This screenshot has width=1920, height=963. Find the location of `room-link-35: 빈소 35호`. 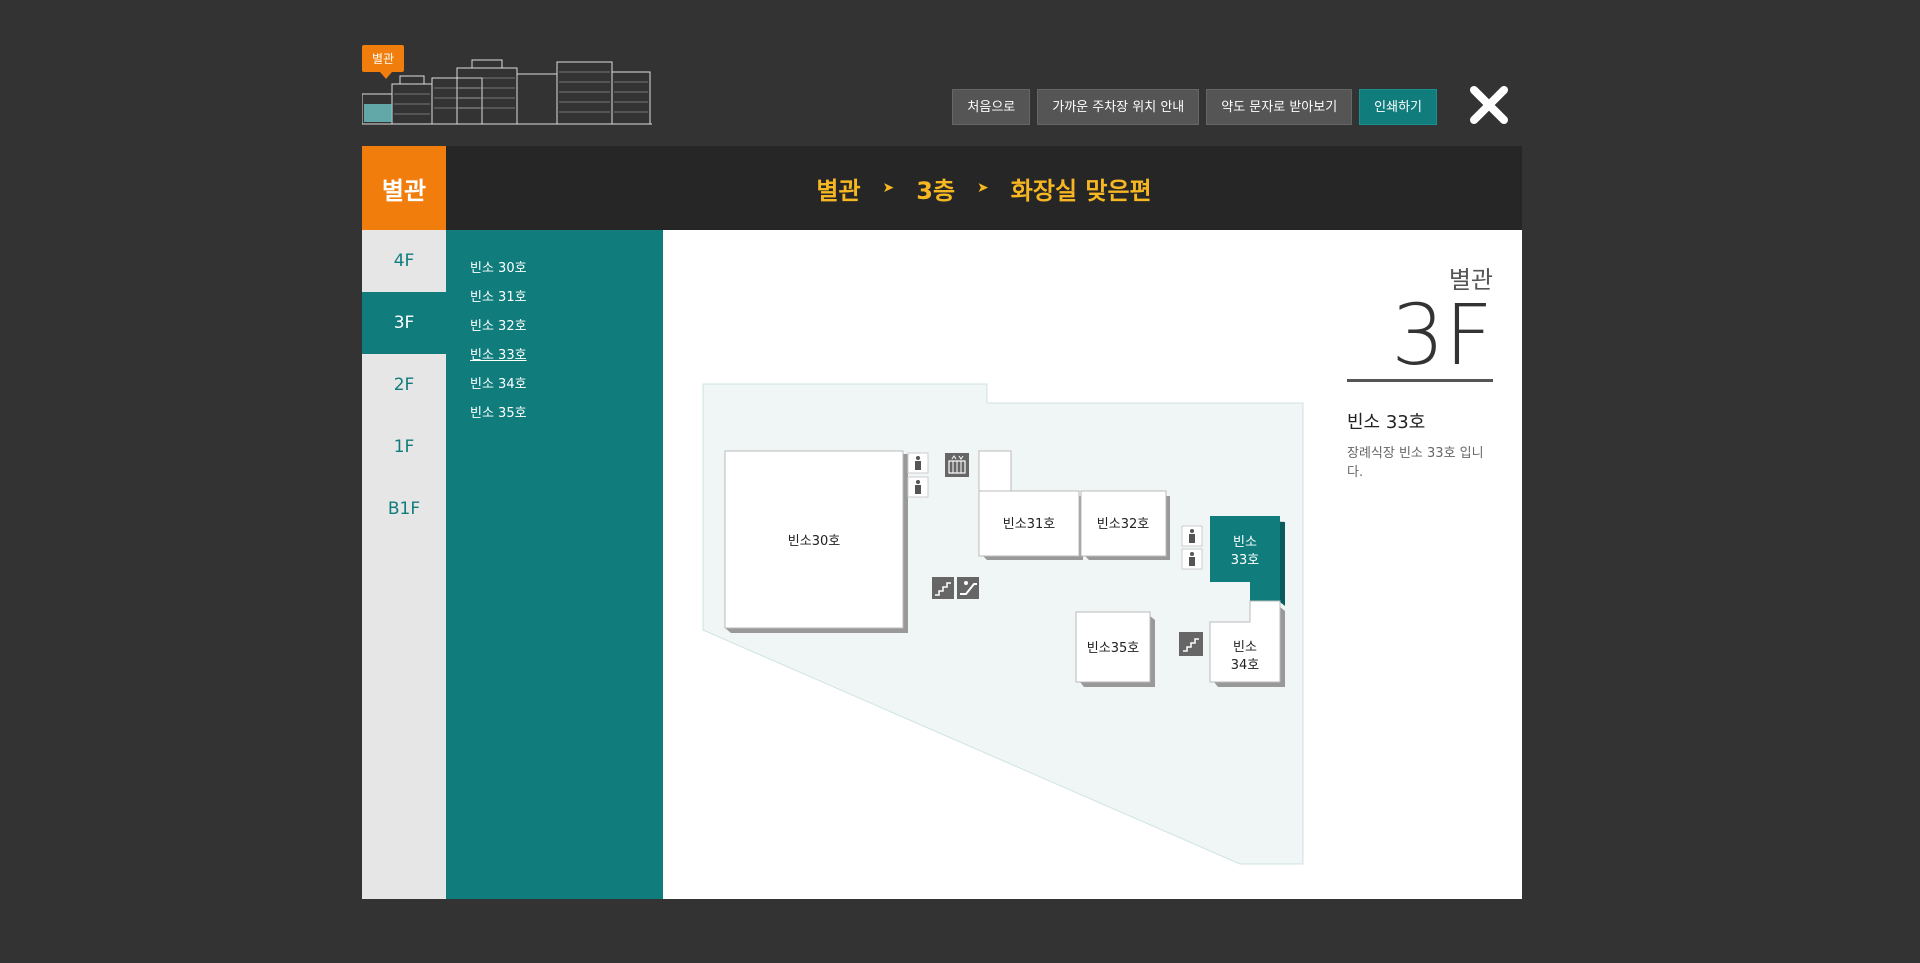

room-link-35: 빈소 35호 is located at coordinates (566, 413).